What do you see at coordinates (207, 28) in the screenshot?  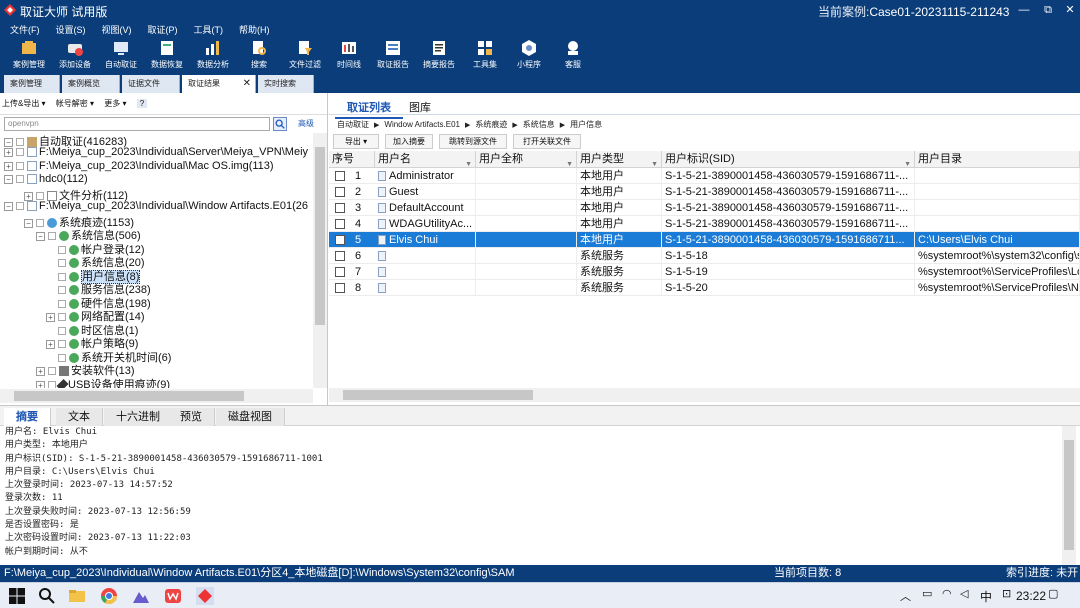 I see `menu-tools: 工具(T)` at bounding box center [207, 28].